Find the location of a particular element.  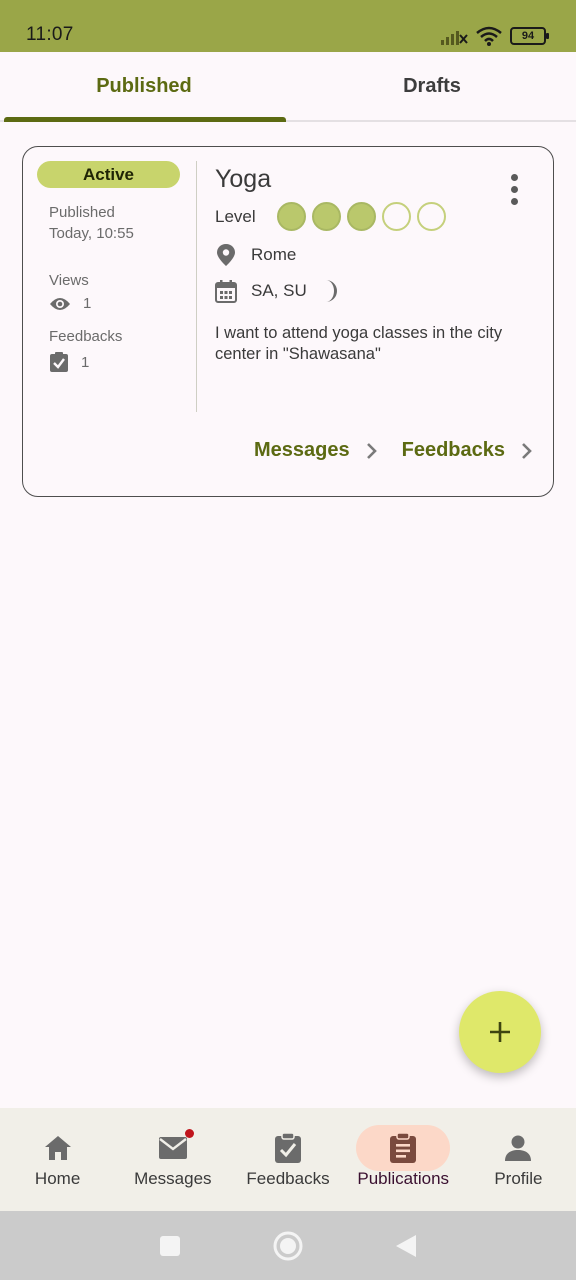

feedbacks-link: Feedbacks is located at coordinates (467, 450).